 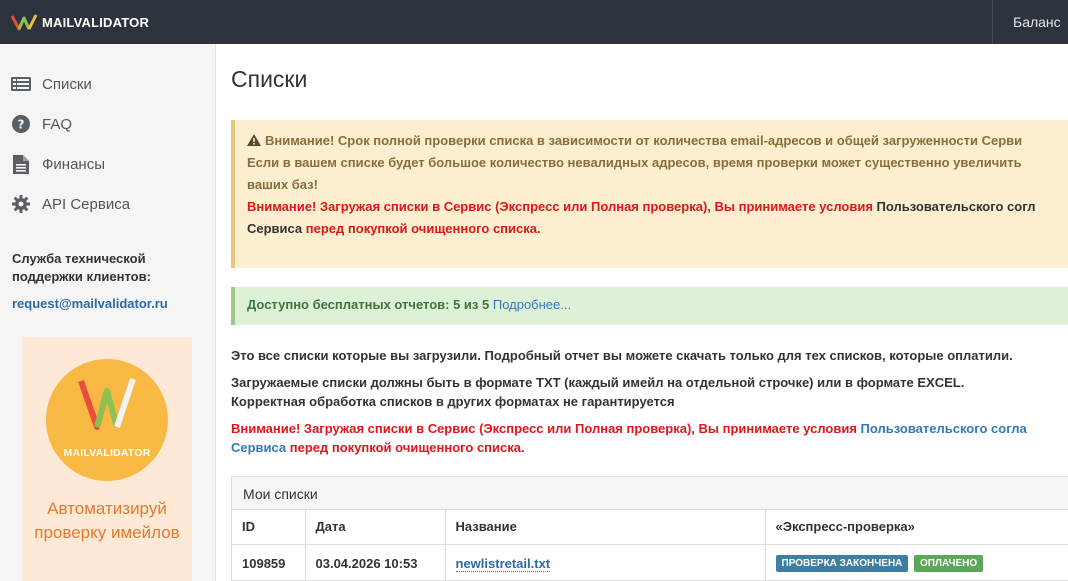 What do you see at coordinates (107, 520) in the screenshot?
I see `promo-text: Автоматизируй проверку имейлов` at bounding box center [107, 520].